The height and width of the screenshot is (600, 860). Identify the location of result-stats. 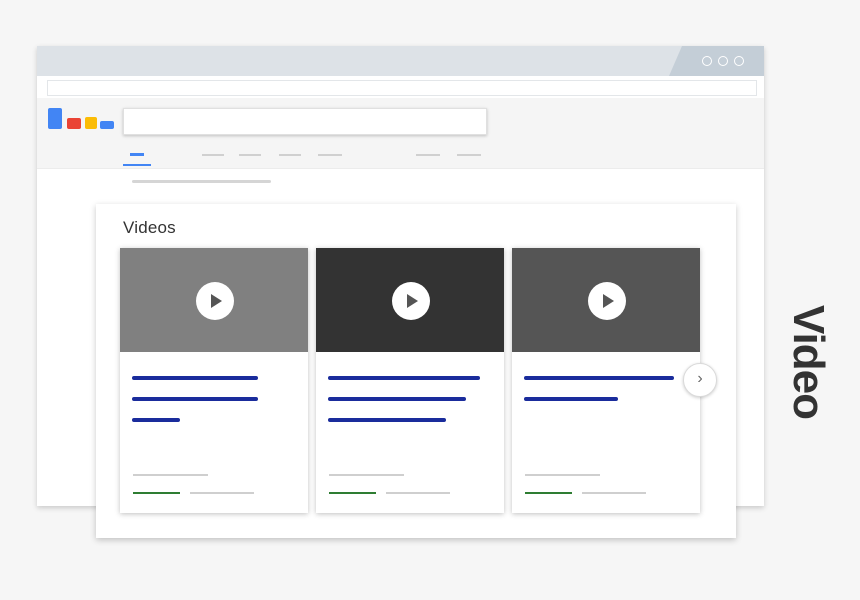
(201, 181).